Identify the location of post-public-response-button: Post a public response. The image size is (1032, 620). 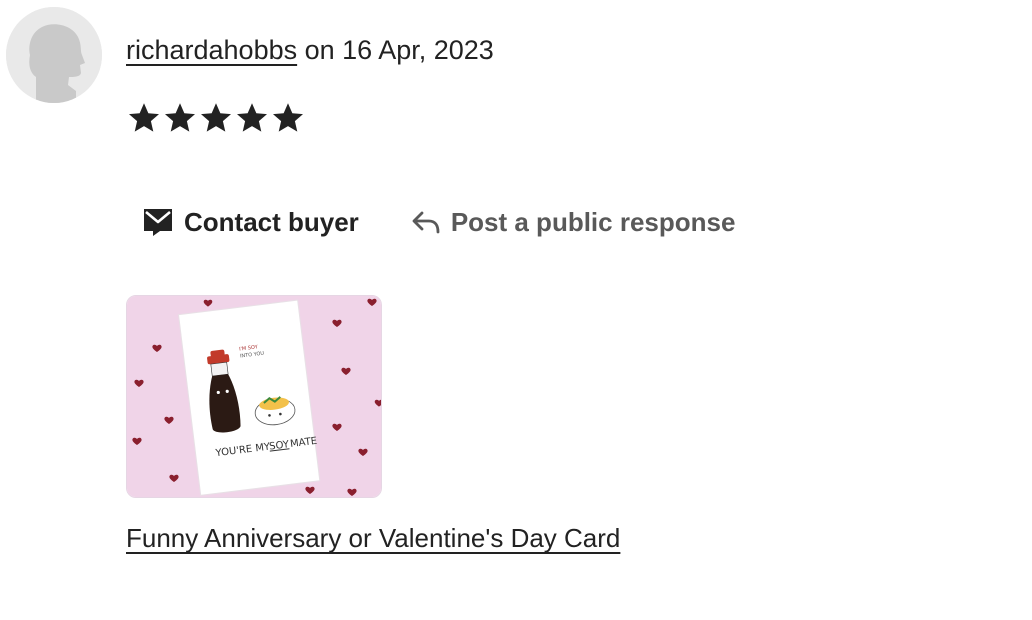
(573, 222).